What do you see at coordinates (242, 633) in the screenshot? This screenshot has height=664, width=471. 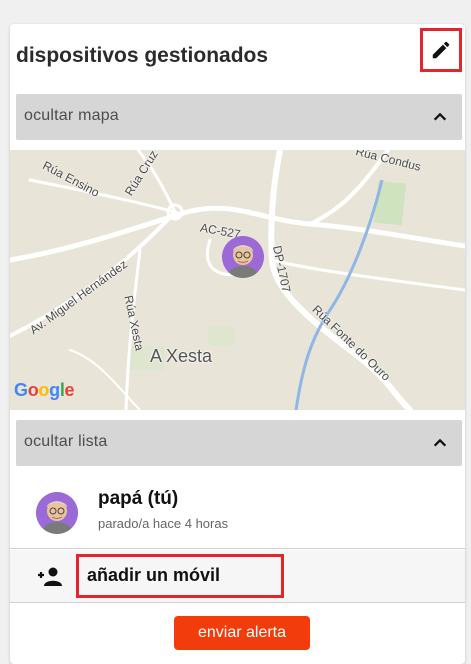 I see `send-alert-button: enviar alerta` at bounding box center [242, 633].